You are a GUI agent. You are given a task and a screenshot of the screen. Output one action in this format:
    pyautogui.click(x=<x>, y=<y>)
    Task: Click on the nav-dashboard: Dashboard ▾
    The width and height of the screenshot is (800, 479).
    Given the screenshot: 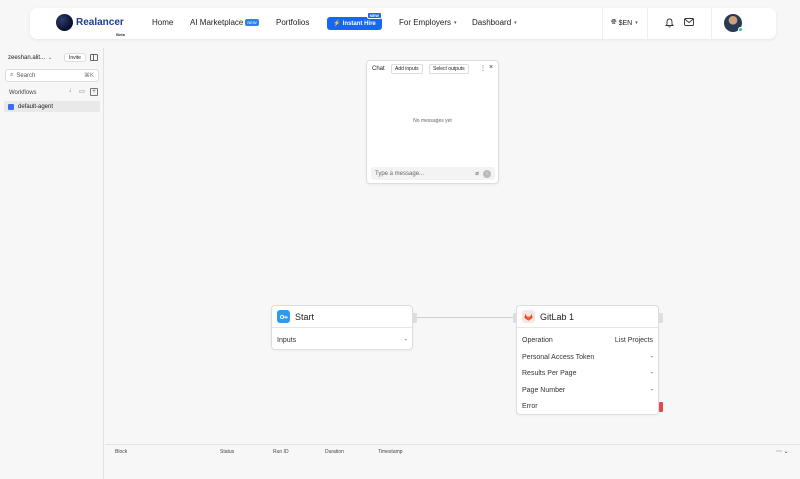 What is the action you would take?
    pyautogui.click(x=494, y=22)
    